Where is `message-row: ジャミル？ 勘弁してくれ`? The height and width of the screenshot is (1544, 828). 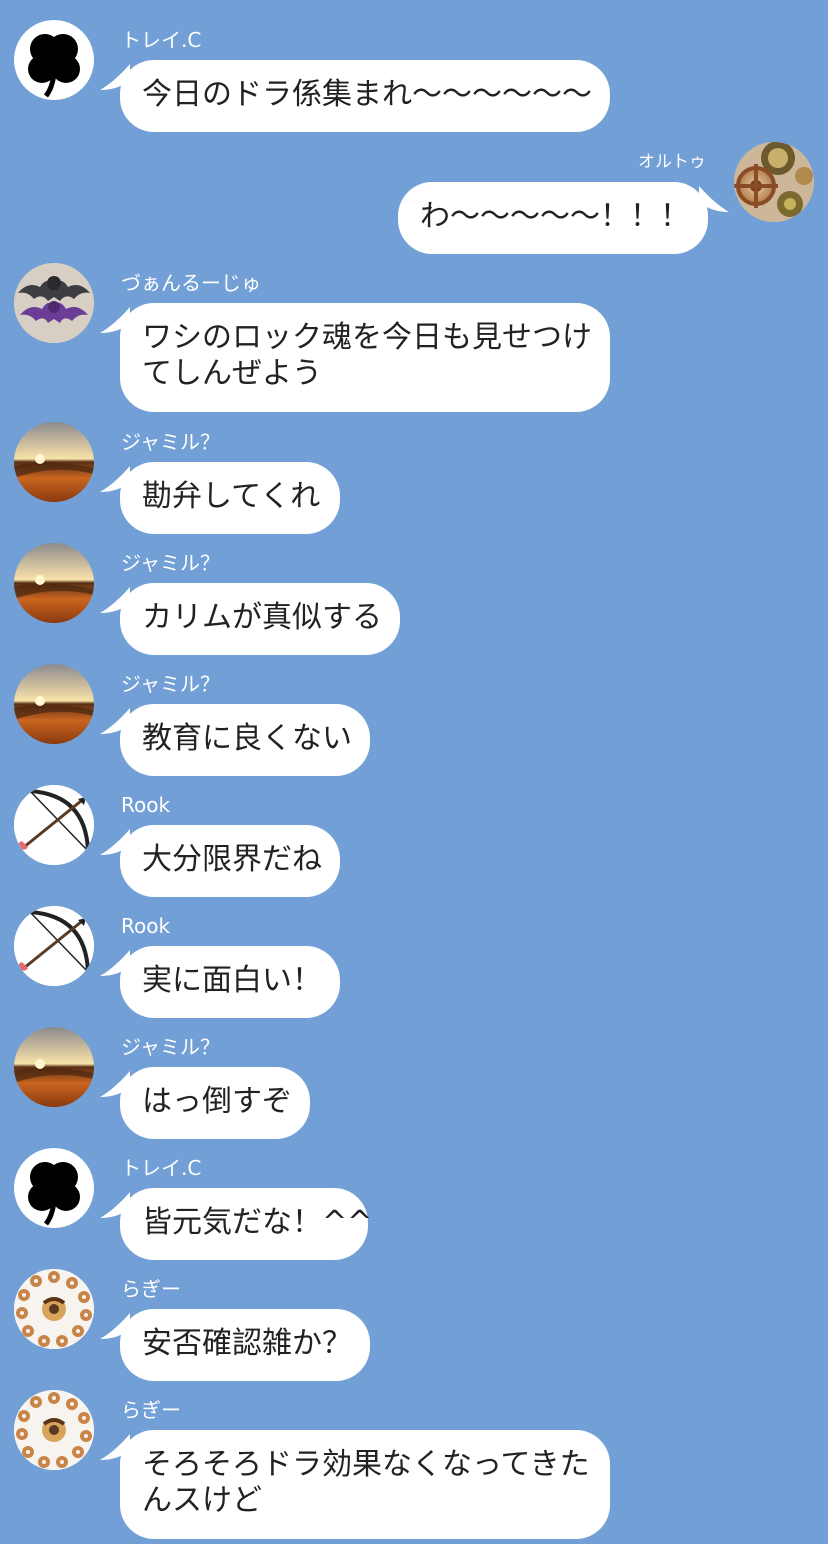
message-row: ジャミル？ 勘弁してくれ is located at coordinates (414, 478).